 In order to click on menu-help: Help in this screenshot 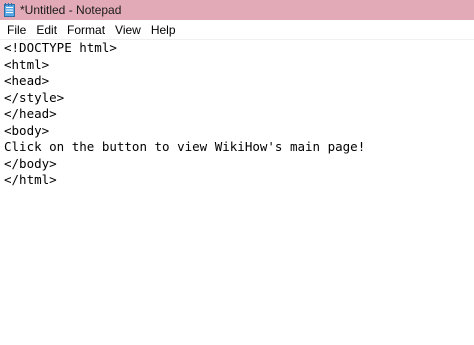, I will do `click(163, 30)`.